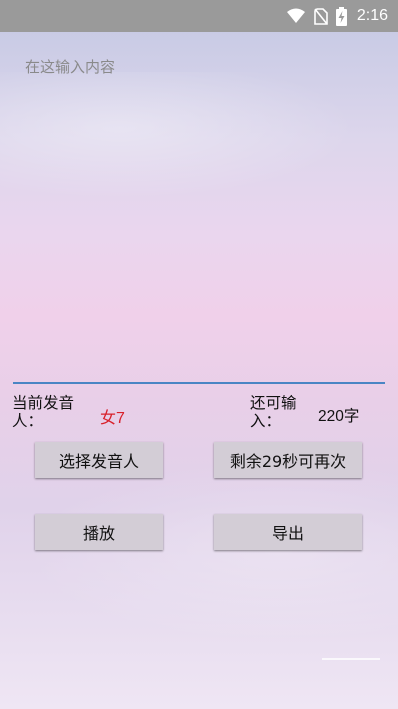  What do you see at coordinates (43, 403) in the screenshot?
I see `speaker-label-line1: 当前发音` at bounding box center [43, 403].